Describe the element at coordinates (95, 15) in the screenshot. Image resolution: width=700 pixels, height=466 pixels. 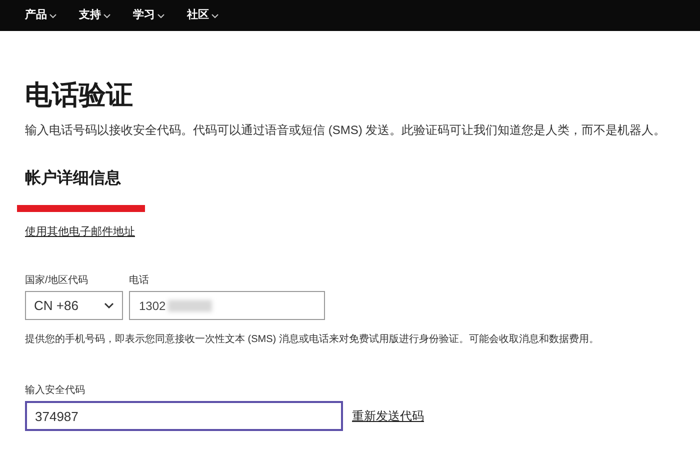
I see `nav-menu-item: 支持` at that location.